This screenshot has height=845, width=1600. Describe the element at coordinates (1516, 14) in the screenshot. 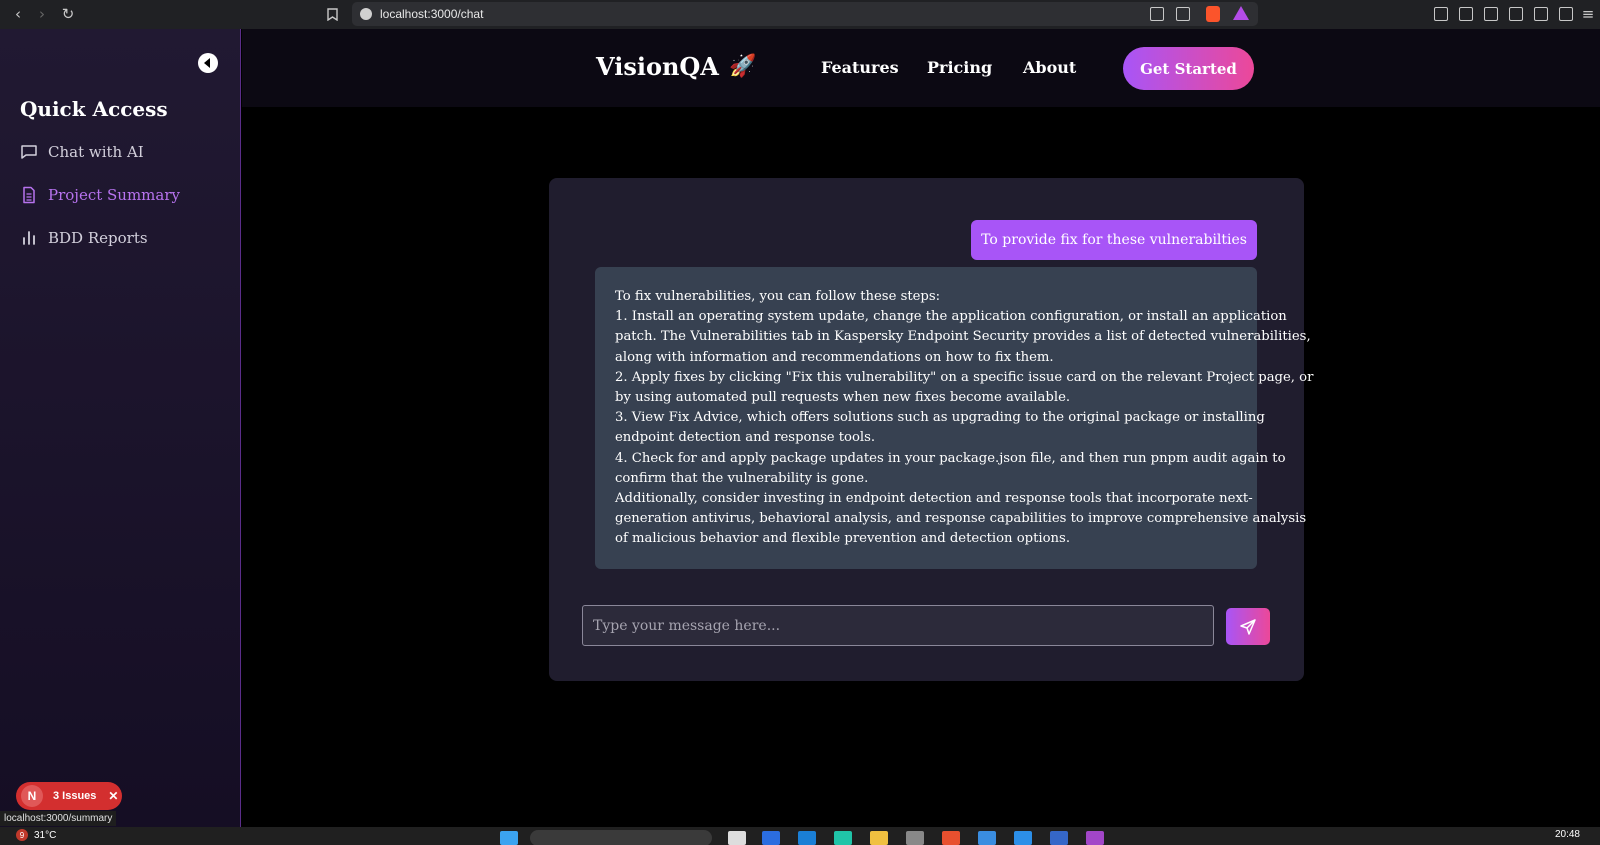

I see `wallet-icon` at that location.